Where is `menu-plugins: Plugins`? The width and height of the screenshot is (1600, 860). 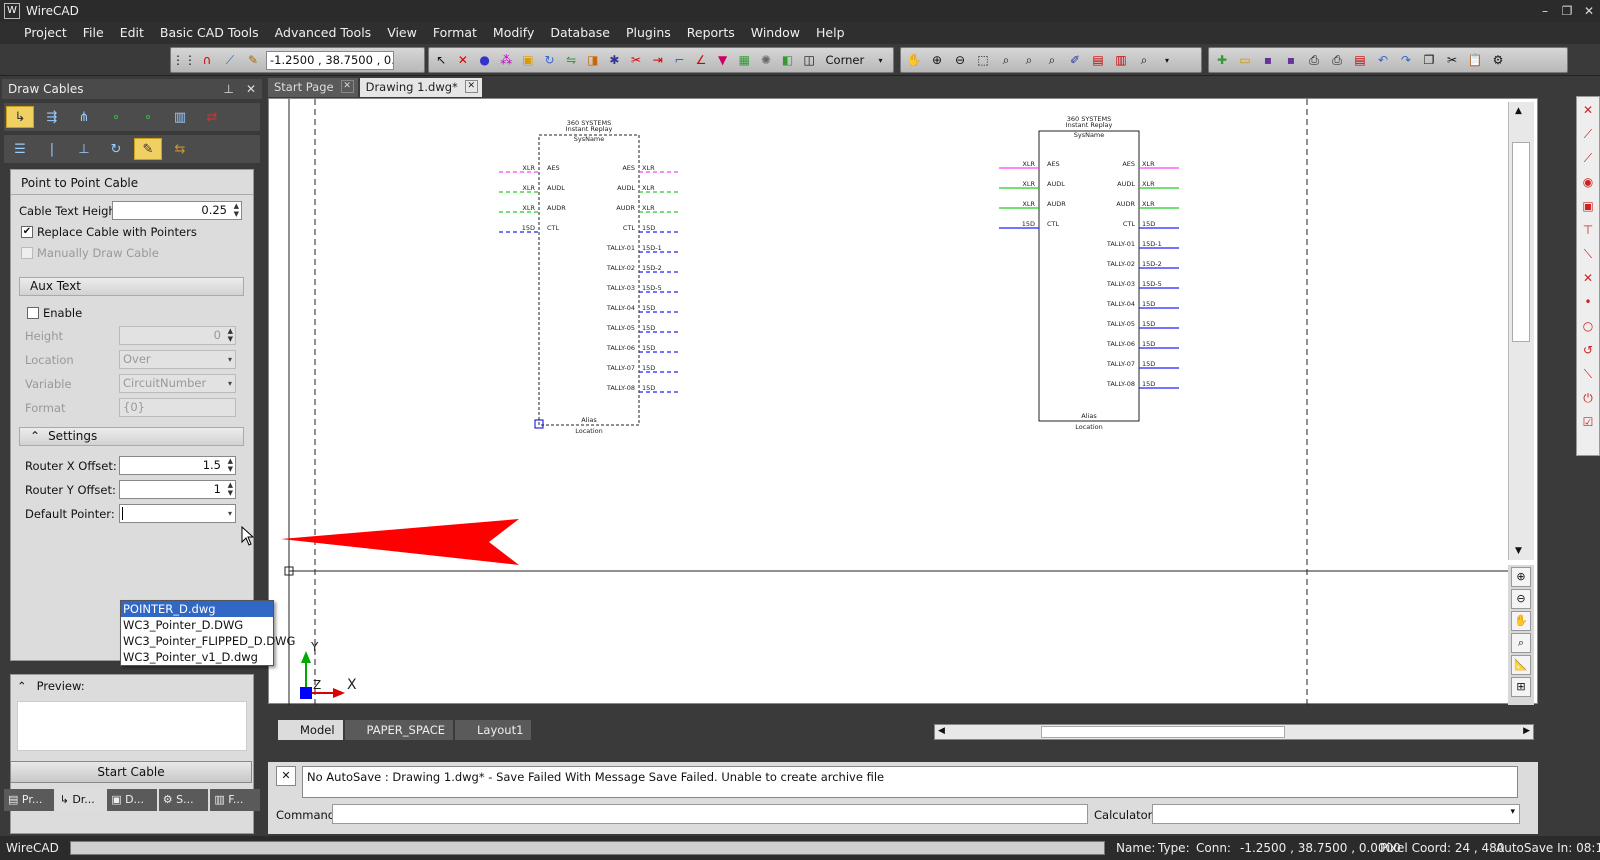 menu-plugins: Plugins is located at coordinates (648, 33).